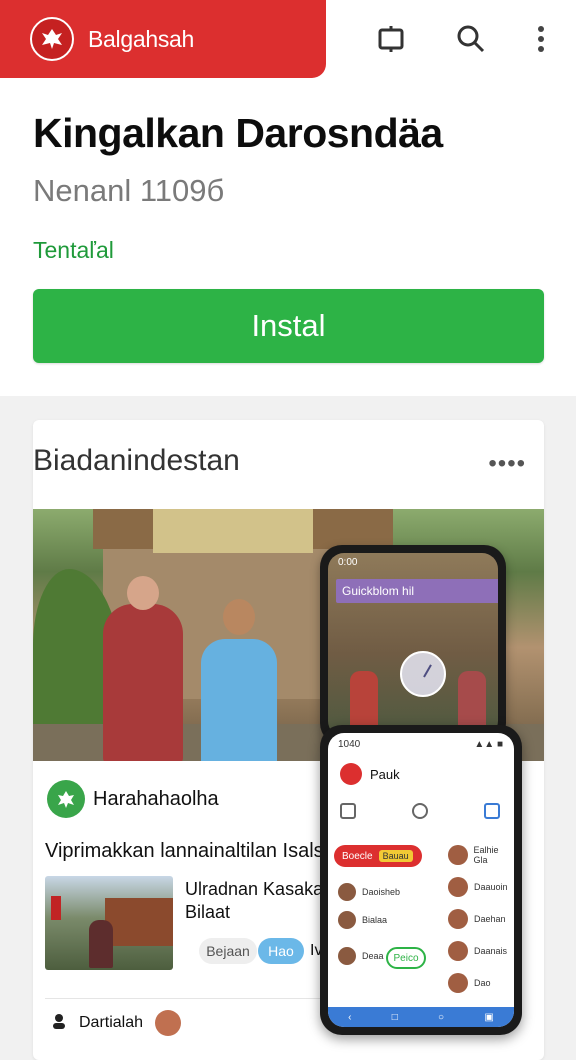 The width and height of the screenshot is (576, 1060). What do you see at coordinates (239, 680) in the screenshot?
I see `photo-person-right` at bounding box center [239, 680].